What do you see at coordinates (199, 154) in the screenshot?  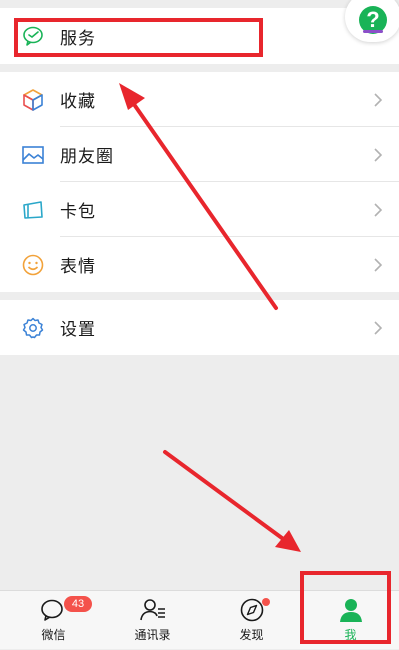 I see `menu-item-moments: 朋友圈` at bounding box center [199, 154].